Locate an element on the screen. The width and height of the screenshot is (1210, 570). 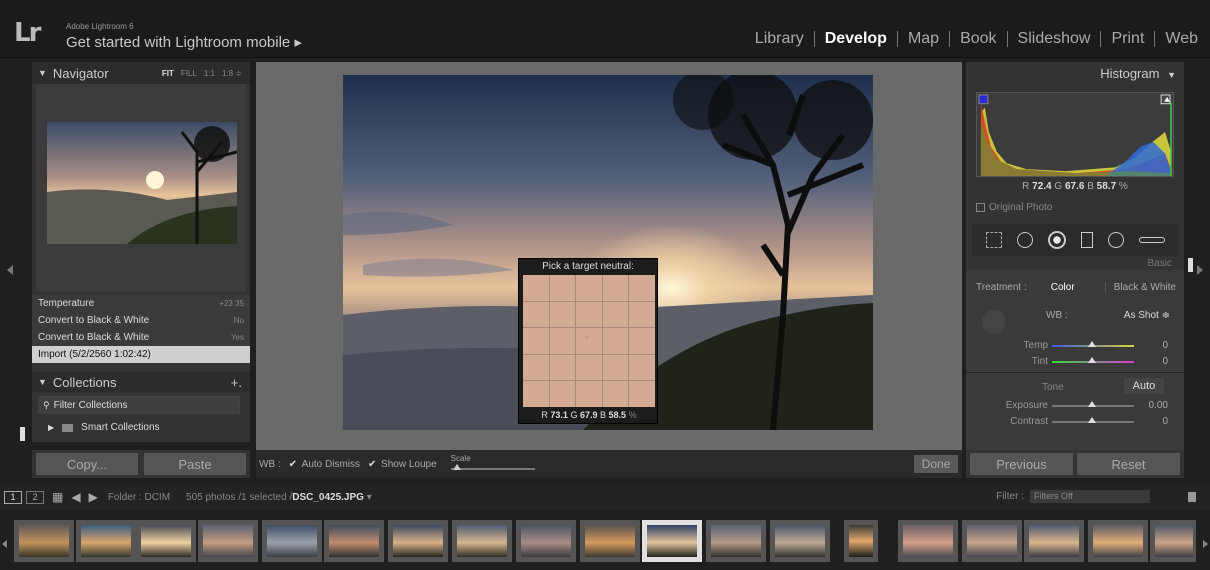
module-map: Map is located at coordinates (924, 39).